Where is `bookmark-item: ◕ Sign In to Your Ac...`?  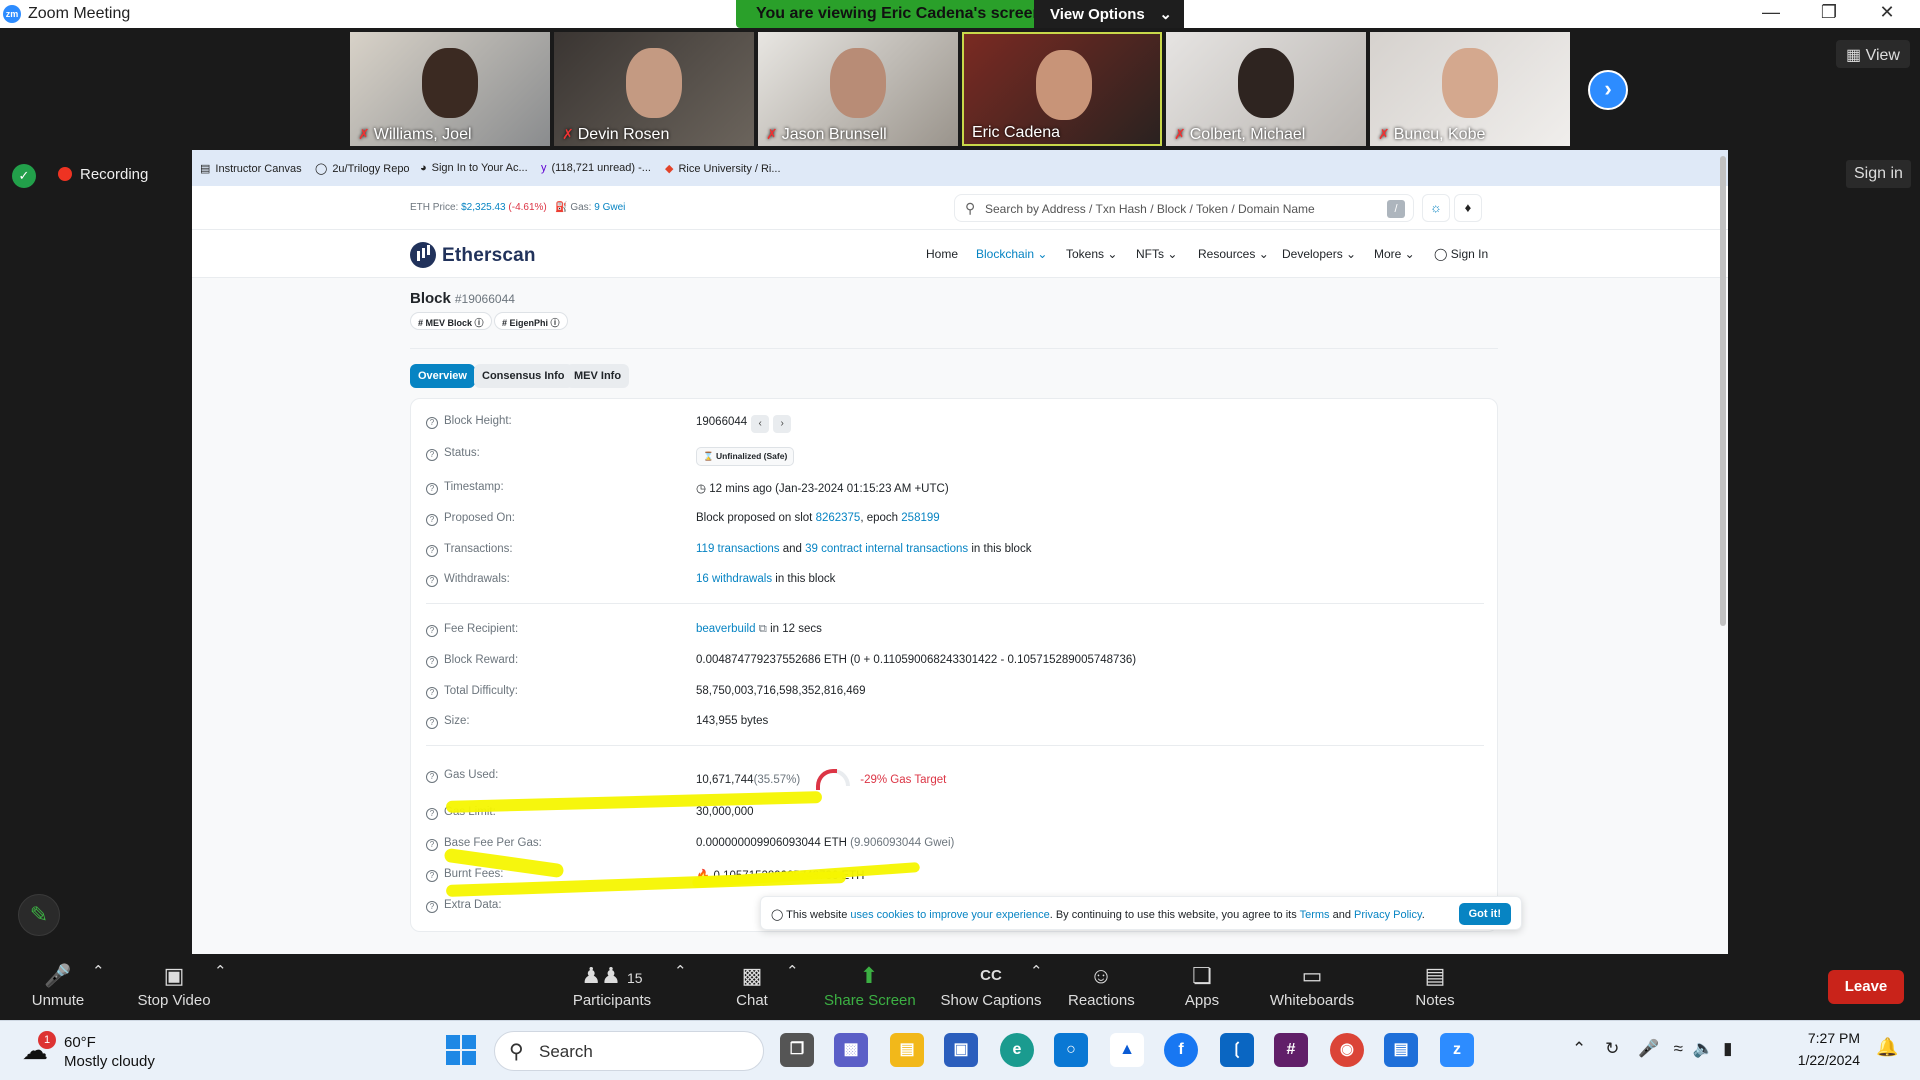
bookmark-item: ◕ Sign In to Your Ac... is located at coordinates (474, 168).